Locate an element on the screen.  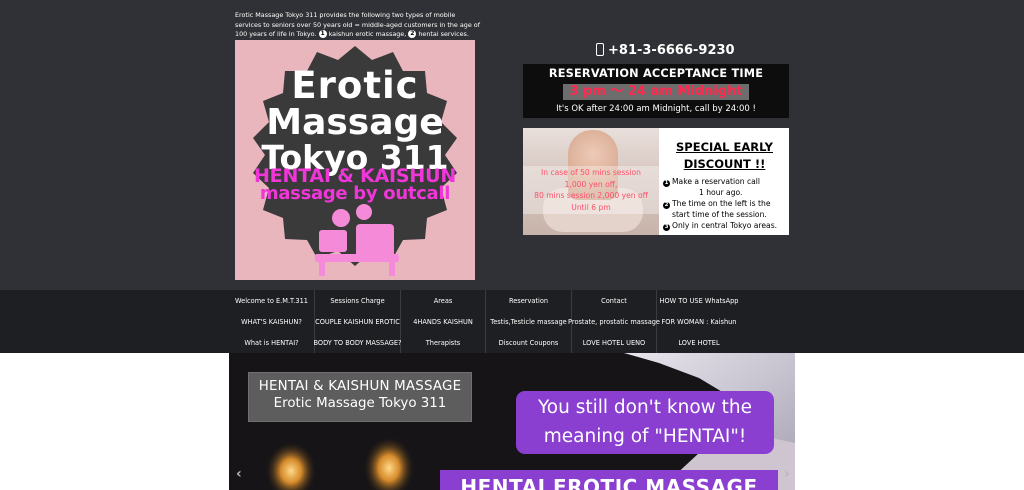
hero-title: HENTAI & KAISHUN MASSAGE is located at coordinates (360, 386).